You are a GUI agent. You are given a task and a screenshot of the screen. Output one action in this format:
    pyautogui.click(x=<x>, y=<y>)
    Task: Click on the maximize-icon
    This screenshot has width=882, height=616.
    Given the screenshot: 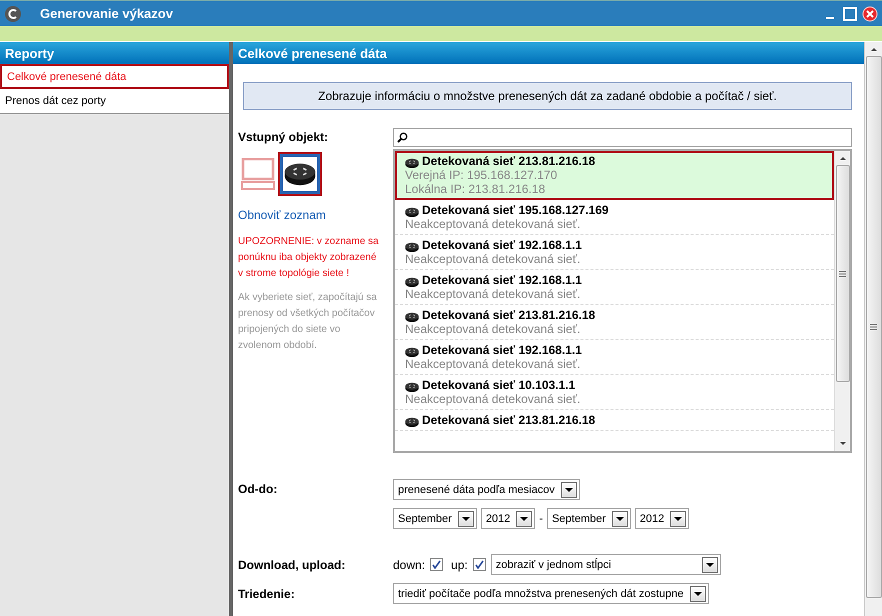 What is the action you would take?
    pyautogui.click(x=850, y=13)
    